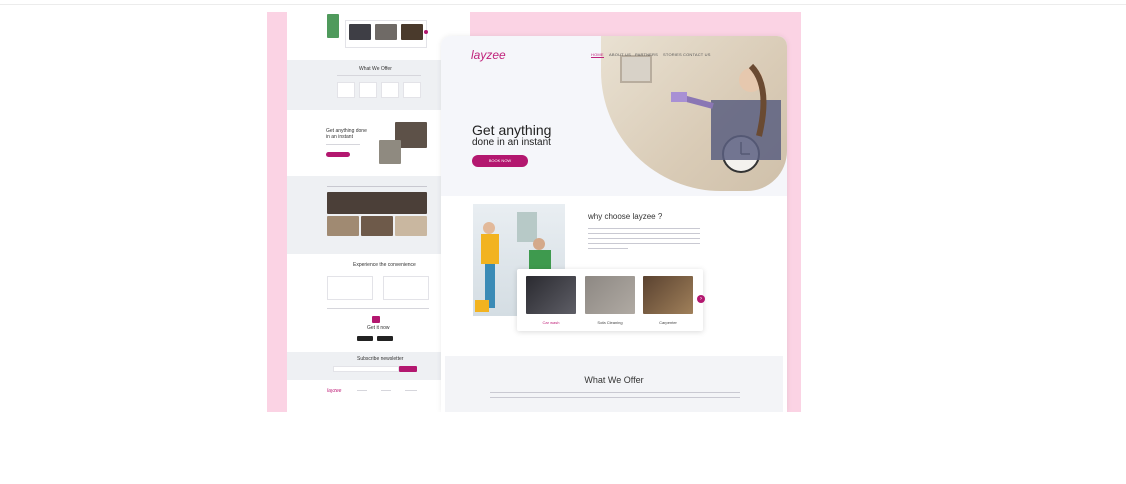  What do you see at coordinates (672, 54) in the screenshot?
I see `nav-stories: STORIES` at bounding box center [672, 54].